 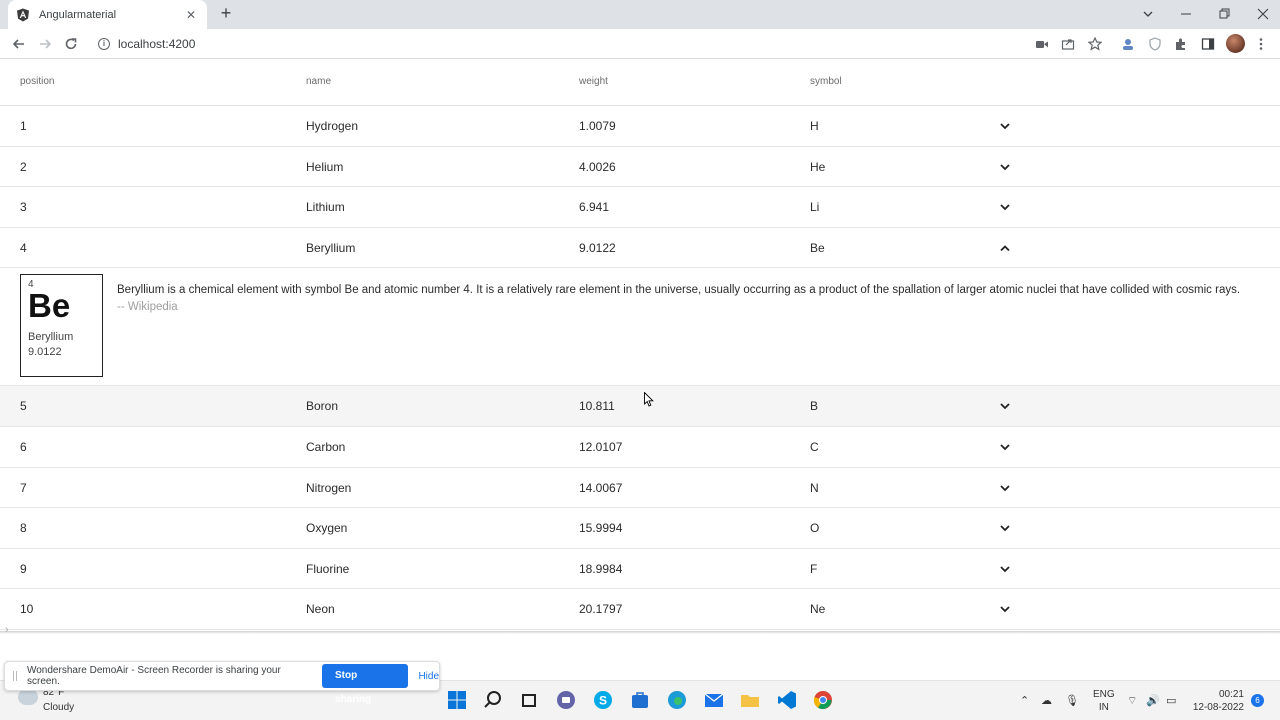 What do you see at coordinates (1218, 707) in the screenshot?
I see `clock-date: 12-08-2022` at bounding box center [1218, 707].